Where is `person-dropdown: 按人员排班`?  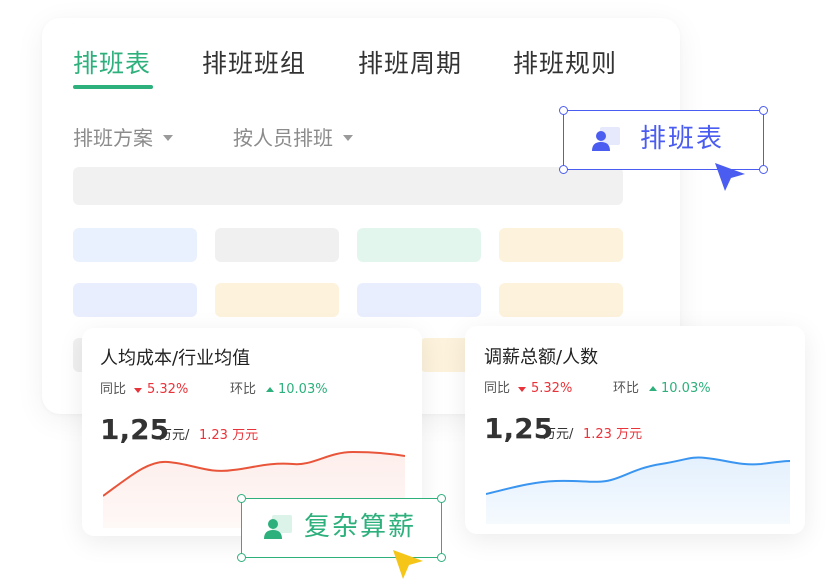
person-dropdown: 按人员排班 is located at coordinates (293, 138).